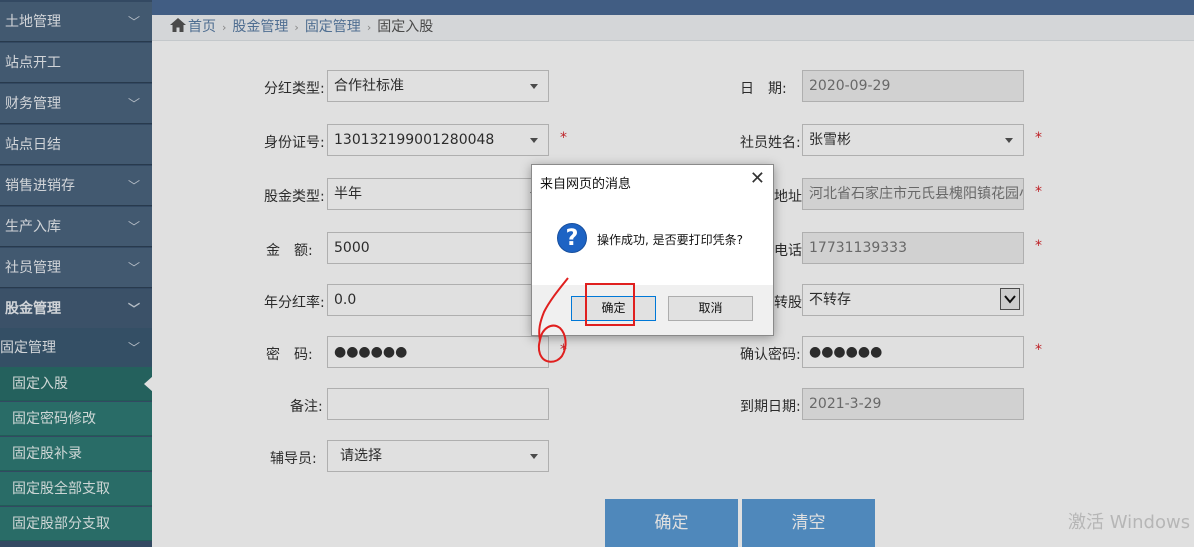 The width and height of the screenshot is (1194, 547). What do you see at coordinates (670, 240) in the screenshot?
I see `dialog-message: 操作成功, 是否要打印凭条?` at bounding box center [670, 240].